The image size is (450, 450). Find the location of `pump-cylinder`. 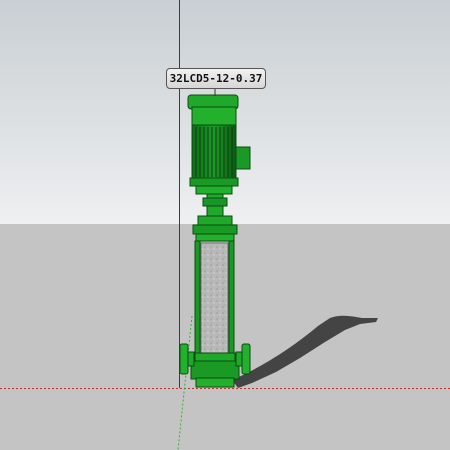

pump-cylinder is located at coordinates (214, 298).